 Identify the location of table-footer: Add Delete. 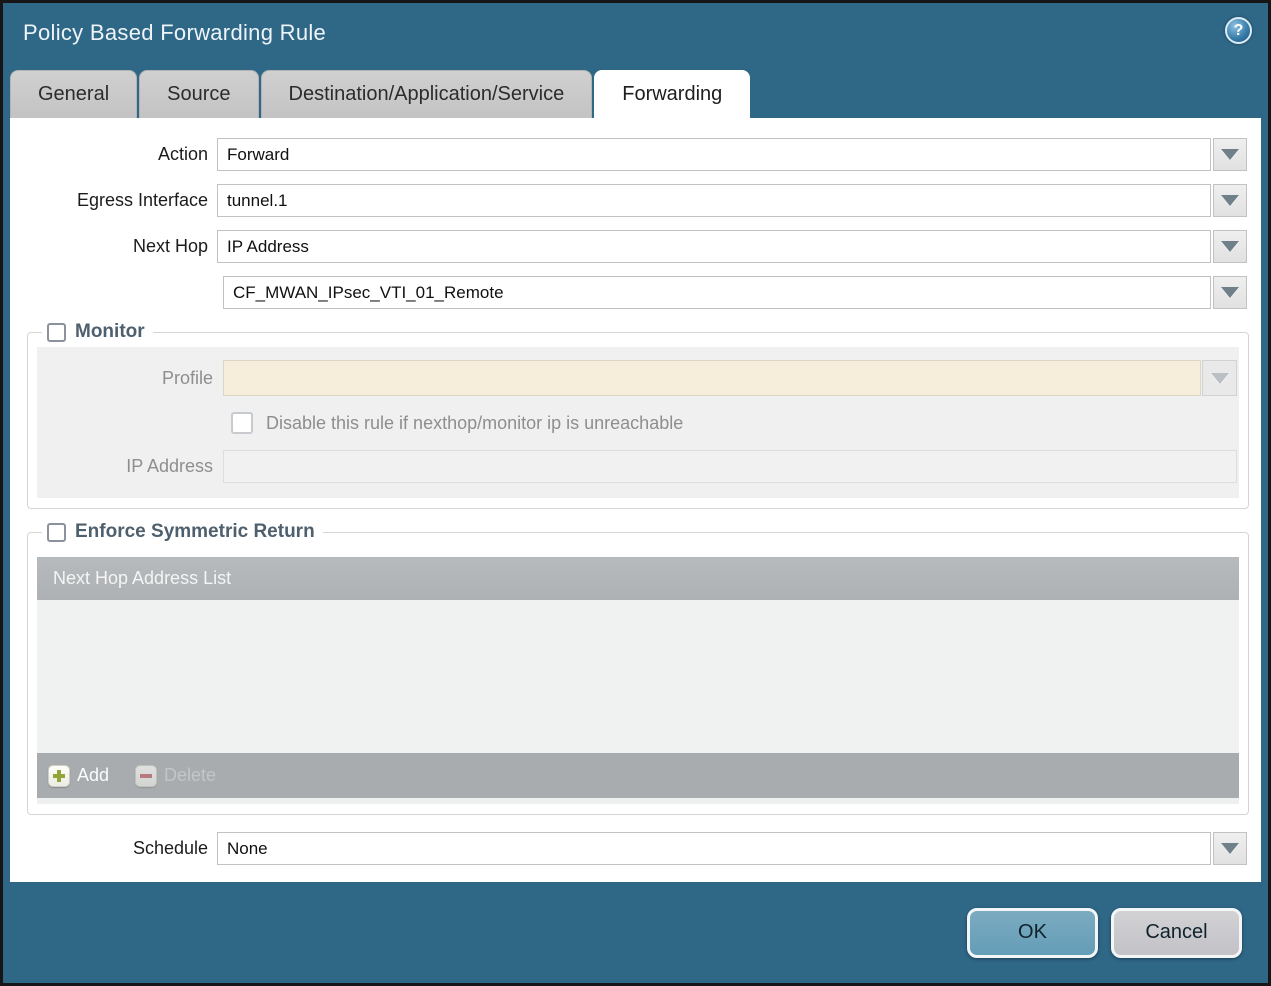
(638, 775).